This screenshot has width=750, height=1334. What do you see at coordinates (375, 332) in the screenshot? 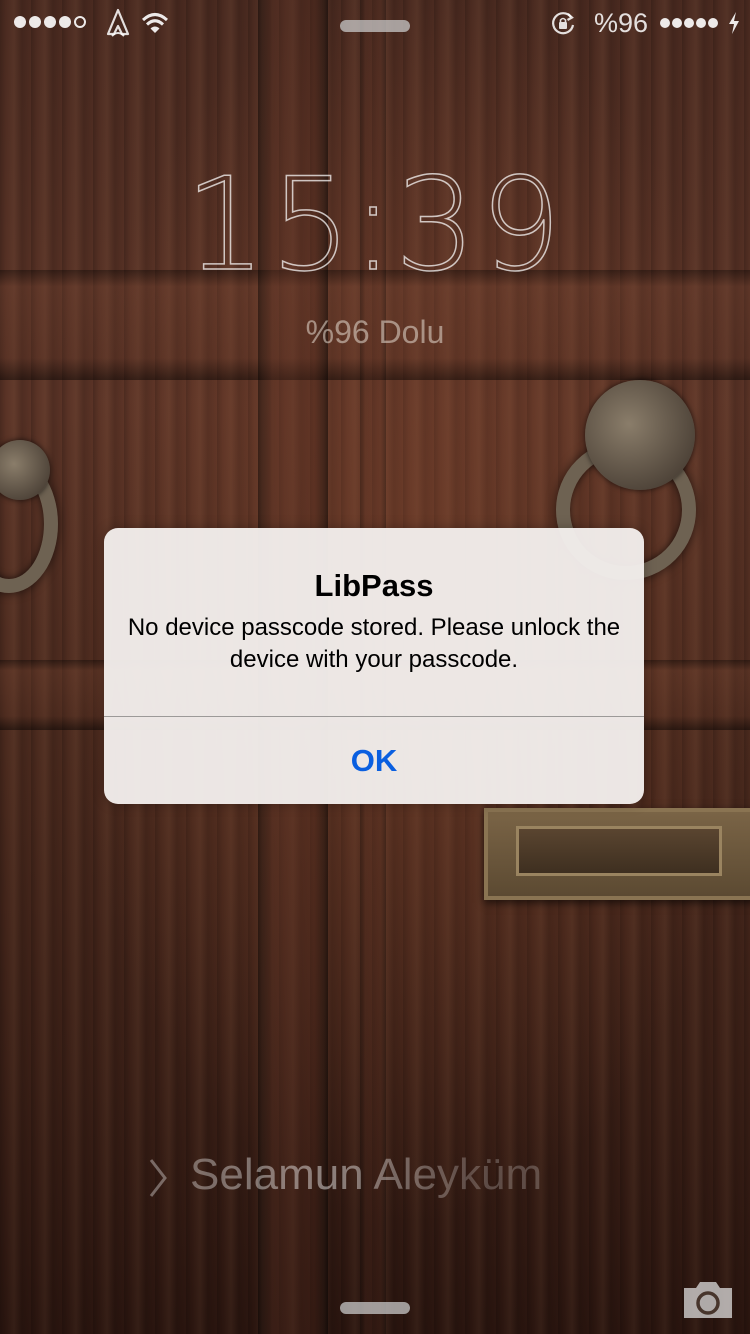
I see `battery-status-text: %96 Dolu` at bounding box center [375, 332].